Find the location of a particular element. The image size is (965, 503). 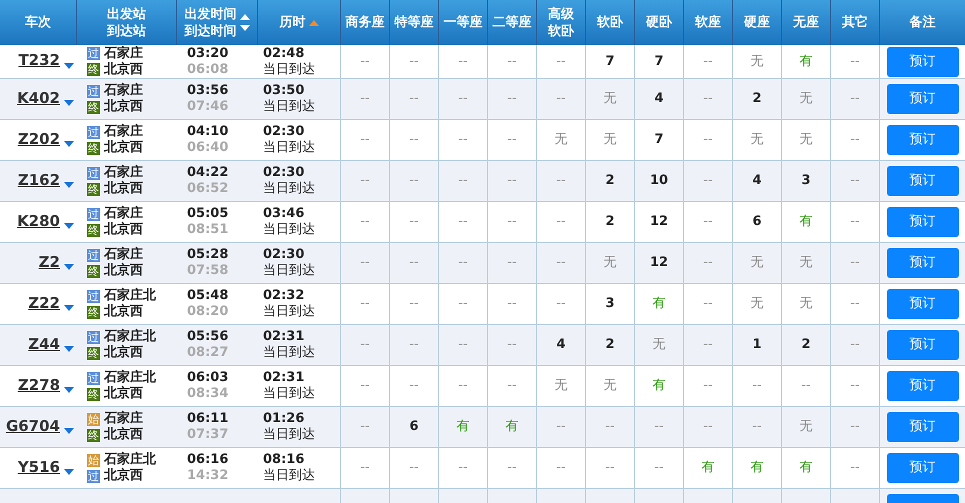

column-header: 无座 is located at coordinates (806, 22).